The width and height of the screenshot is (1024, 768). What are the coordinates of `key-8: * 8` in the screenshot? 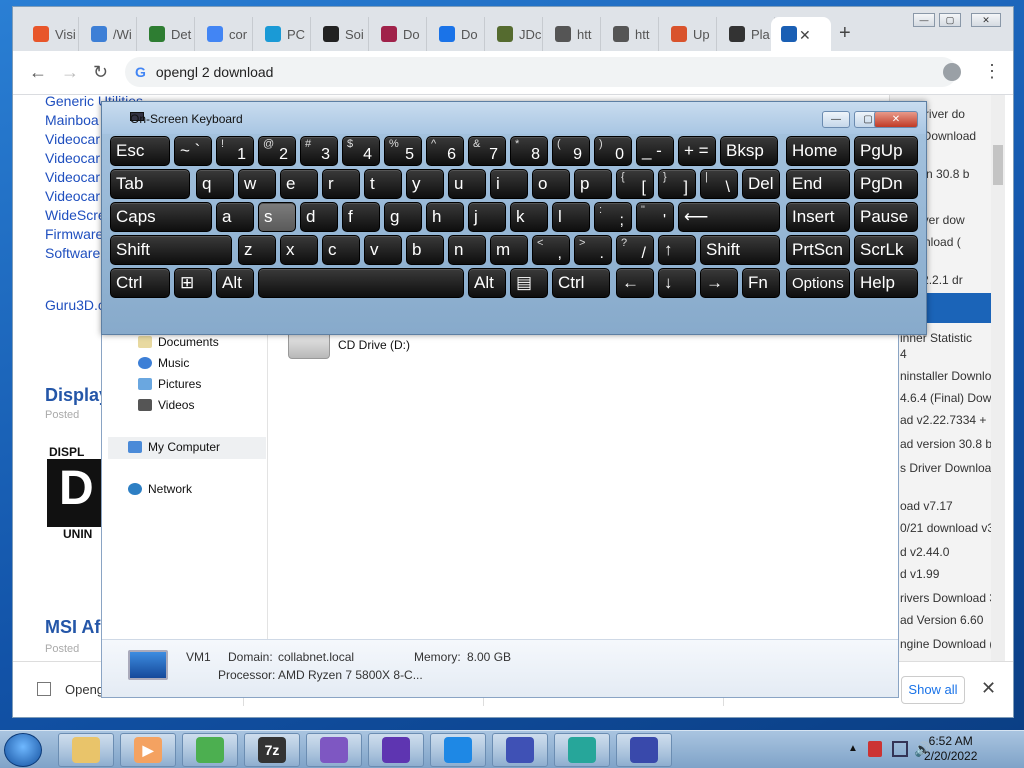 It's located at (529, 151).